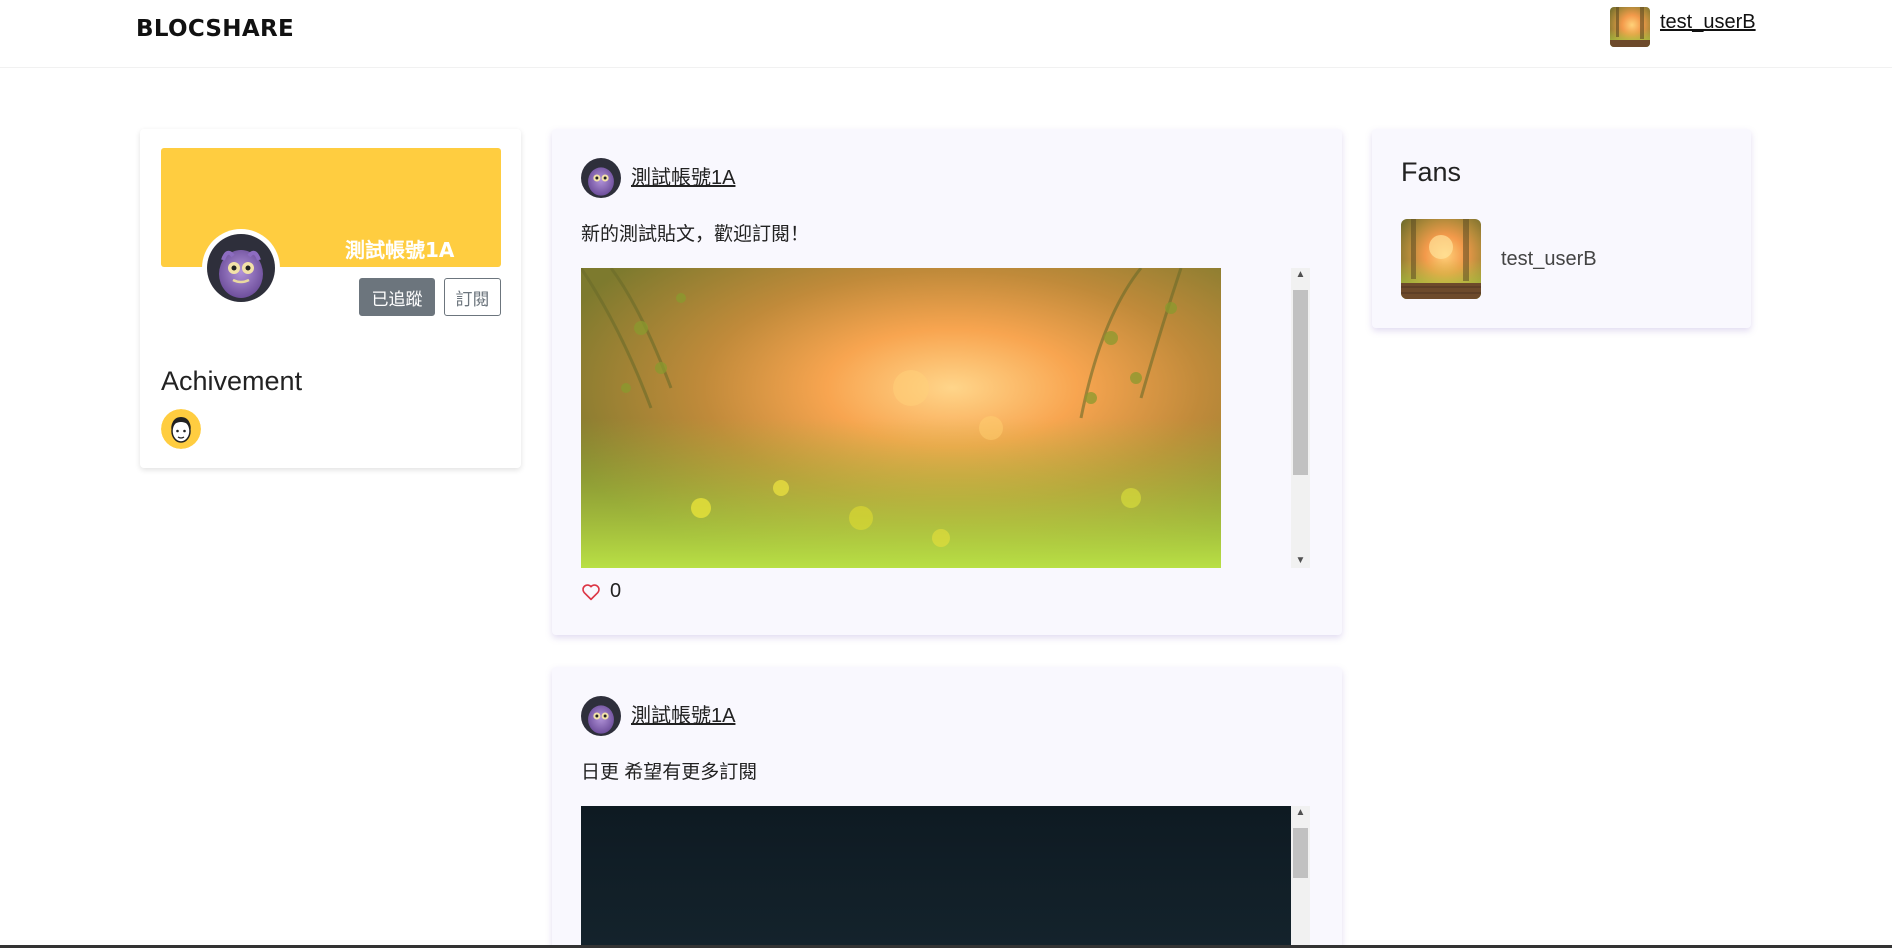  I want to click on scroll-down-icon: ▼, so click(1300, 561).